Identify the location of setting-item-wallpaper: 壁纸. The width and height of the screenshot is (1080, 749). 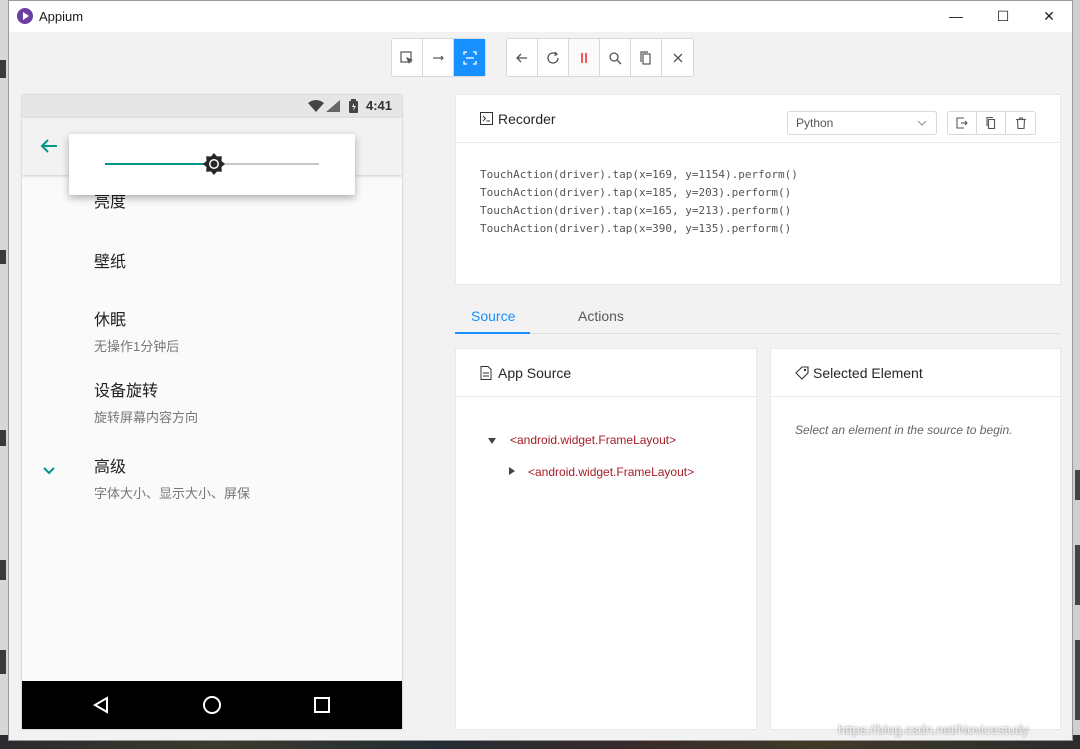
(110, 260).